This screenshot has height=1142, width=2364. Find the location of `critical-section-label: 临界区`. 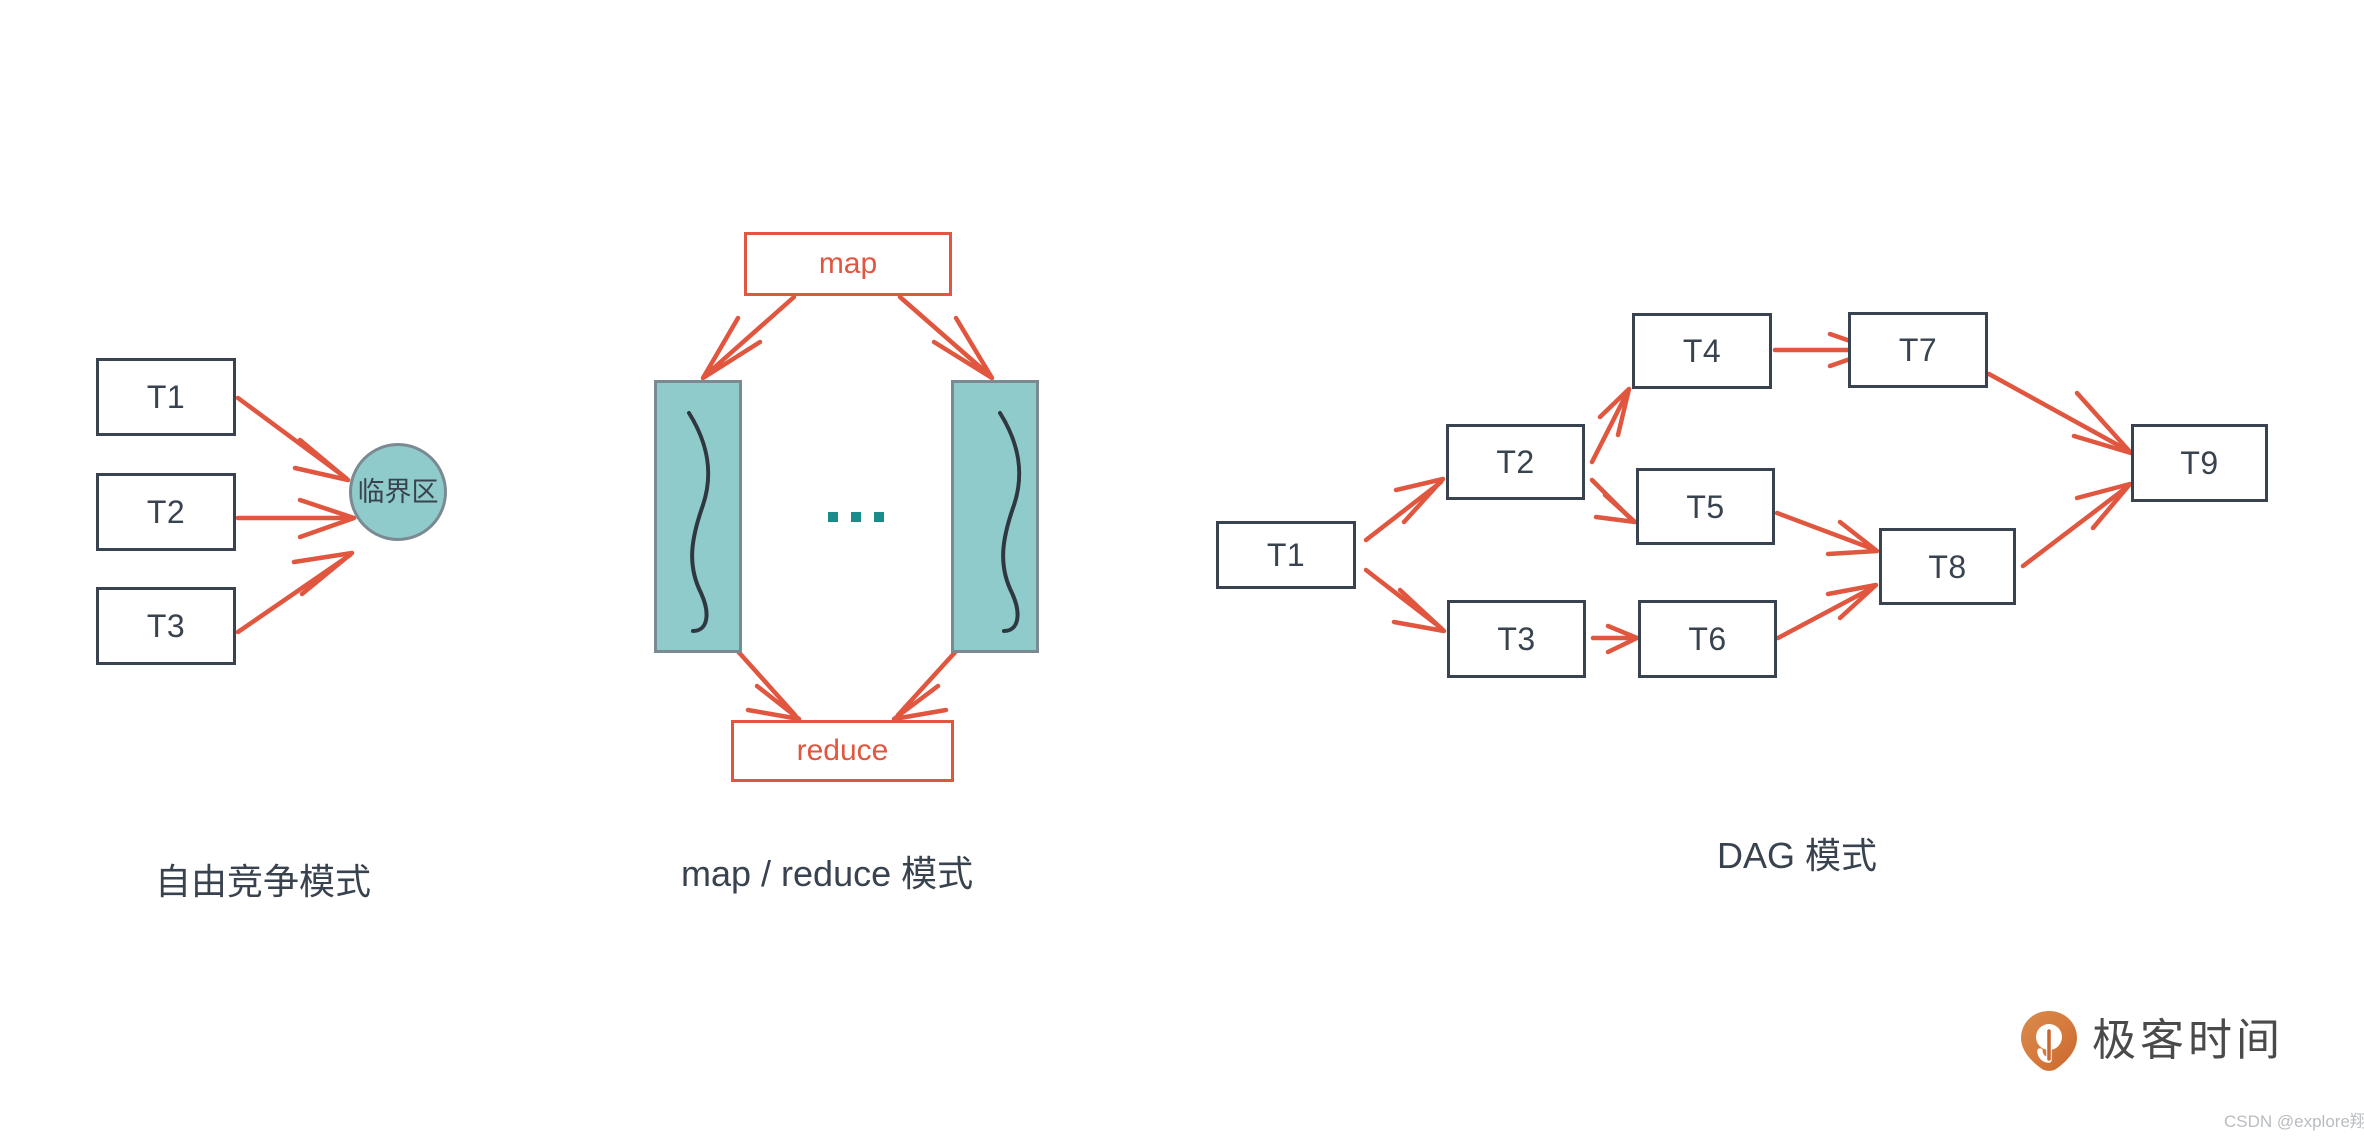

critical-section-label: 临界区 is located at coordinates (398, 491).